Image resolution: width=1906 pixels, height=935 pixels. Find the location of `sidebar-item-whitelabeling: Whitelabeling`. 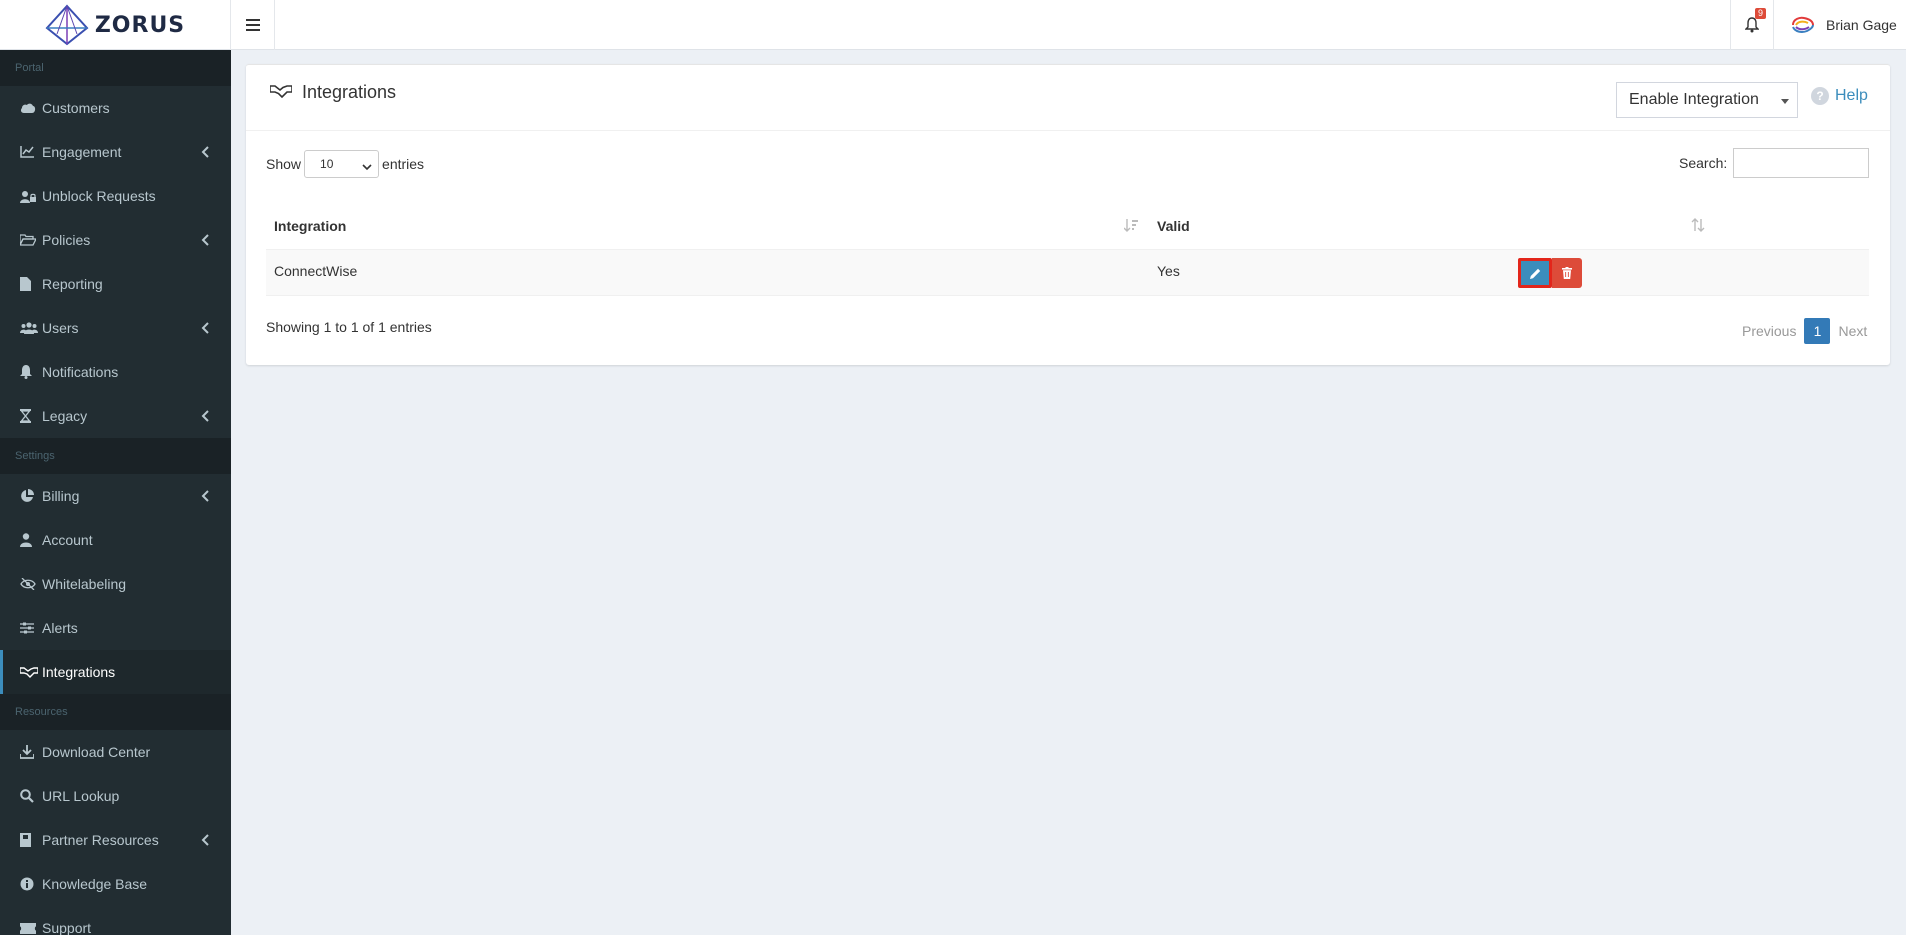

sidebar-item-whitelabeling: Whitelabeling is located at coordinates (115, 584).